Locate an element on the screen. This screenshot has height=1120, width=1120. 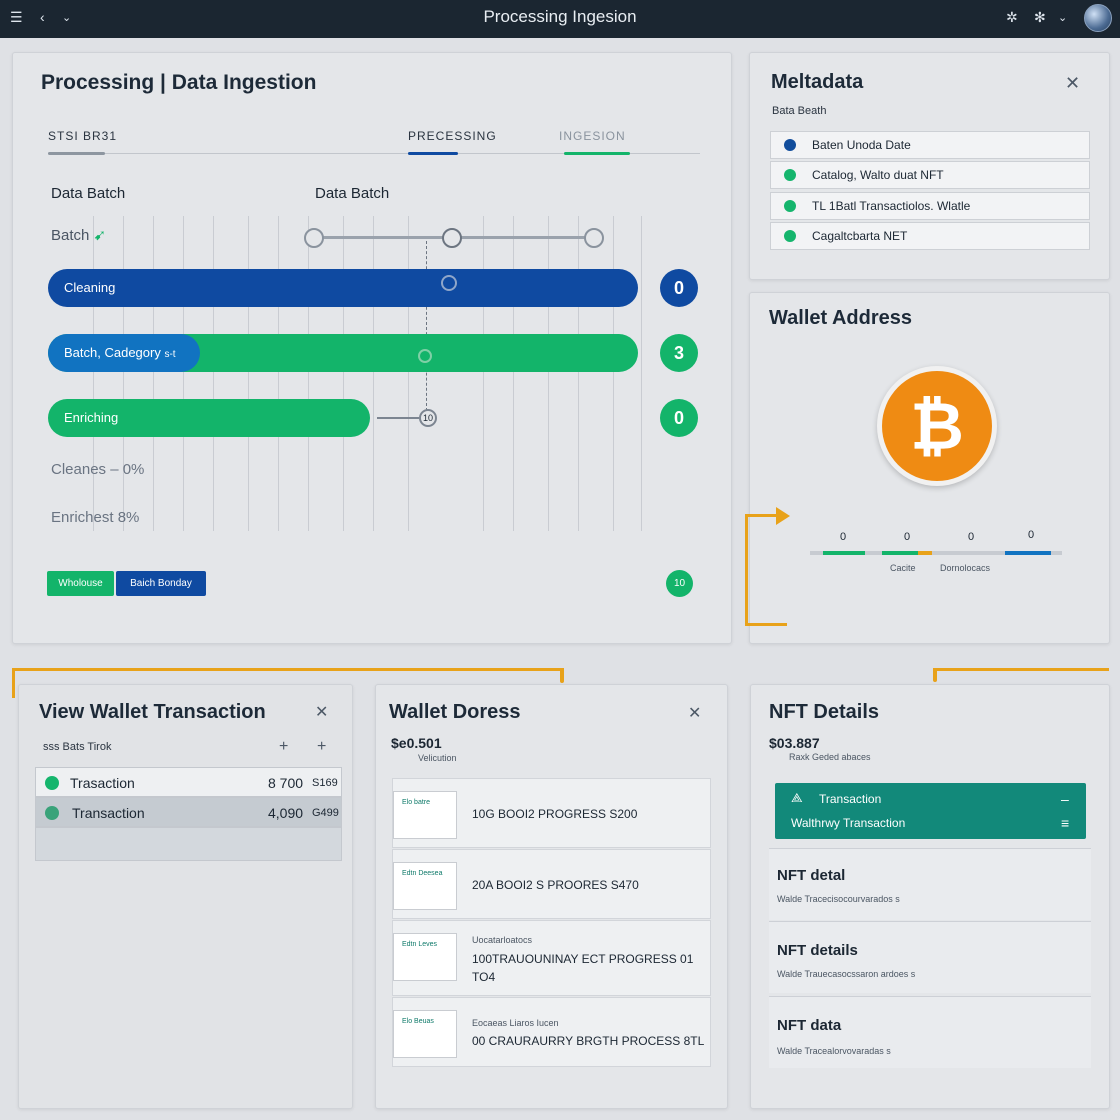
item-subtitle: Walde Trauecasocssaron ardoes s is located at coordinates (846, 974).